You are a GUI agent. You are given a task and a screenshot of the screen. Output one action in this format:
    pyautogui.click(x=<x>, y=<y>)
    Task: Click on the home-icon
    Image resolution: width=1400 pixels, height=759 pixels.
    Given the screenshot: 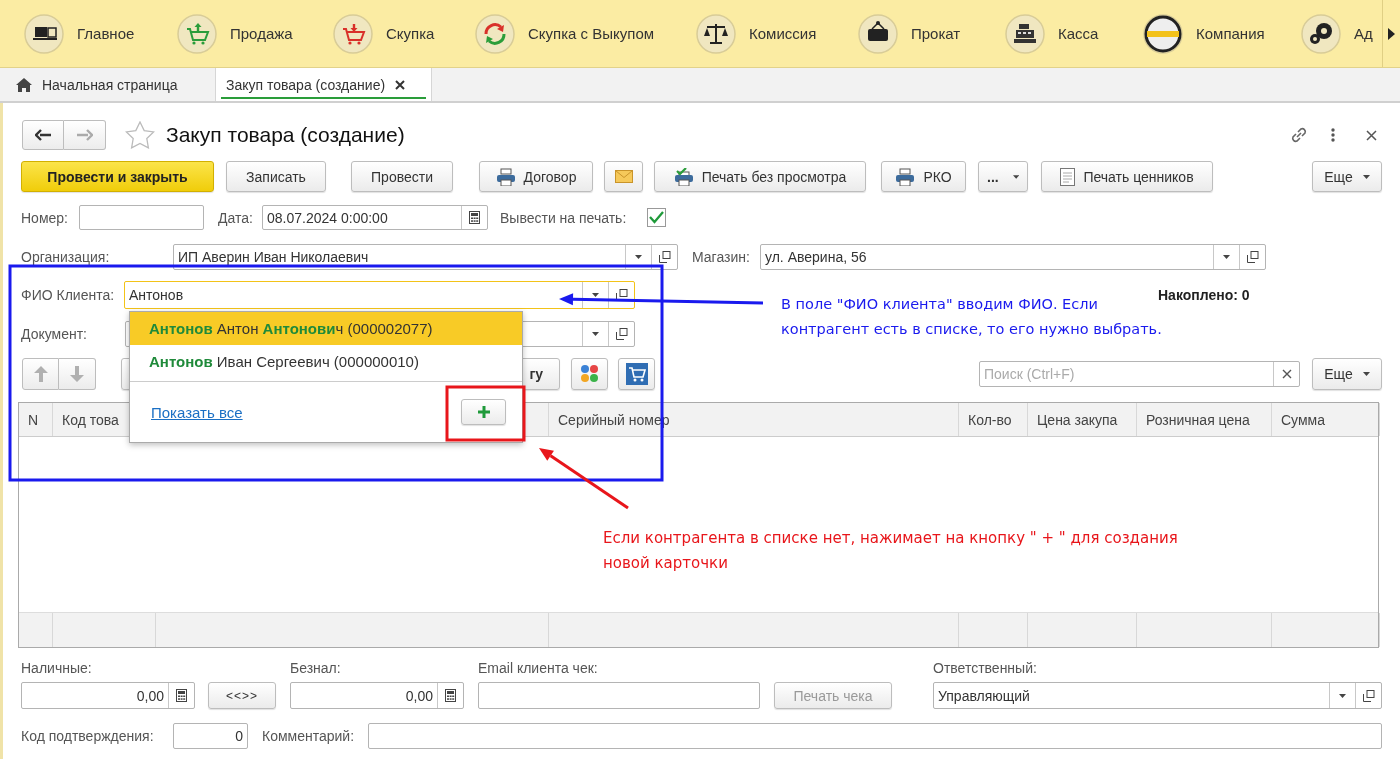 What is the action you would take?
    pyautogui.click(x=24, y=84)
    